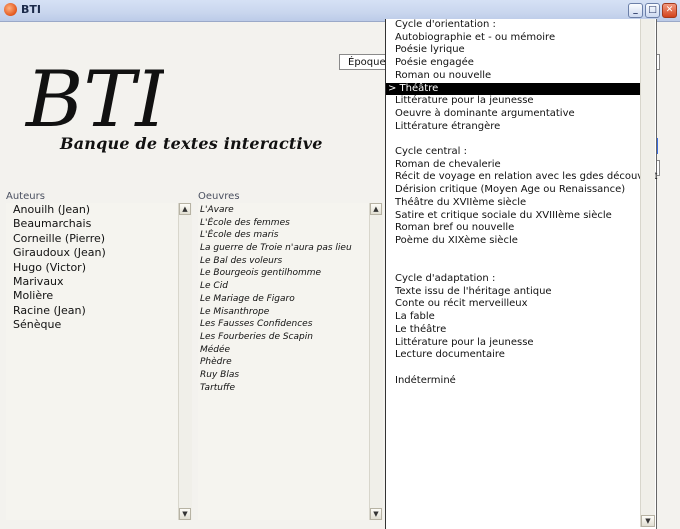 The height and width of the screenshot is (529, 680). What do you see at coordinates (10, 9) in the screenshot?
I see `app-icon` at bounding box center [10, 9].